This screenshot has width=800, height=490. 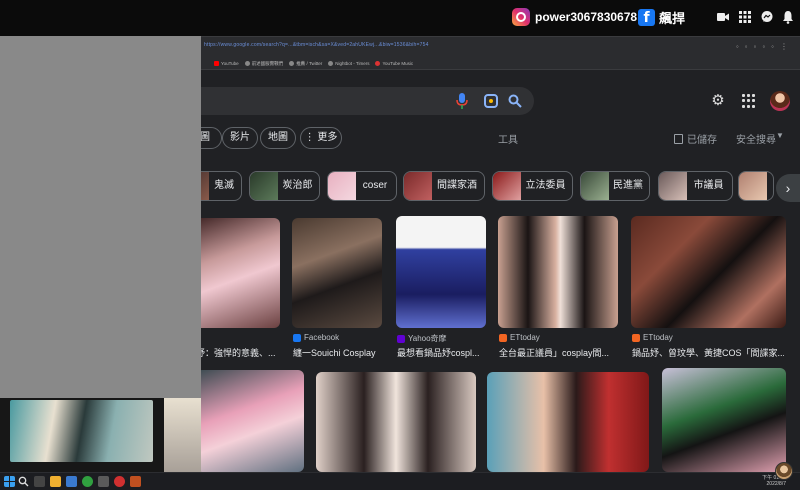 I want to click on bookmark-icon, so click(x=678, y=138).